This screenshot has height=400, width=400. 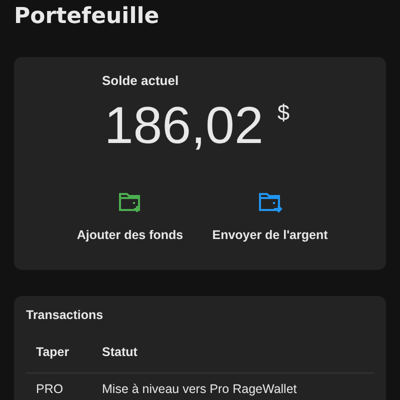 I want to click on currency-symbol: $, so click(x=283, y=113).